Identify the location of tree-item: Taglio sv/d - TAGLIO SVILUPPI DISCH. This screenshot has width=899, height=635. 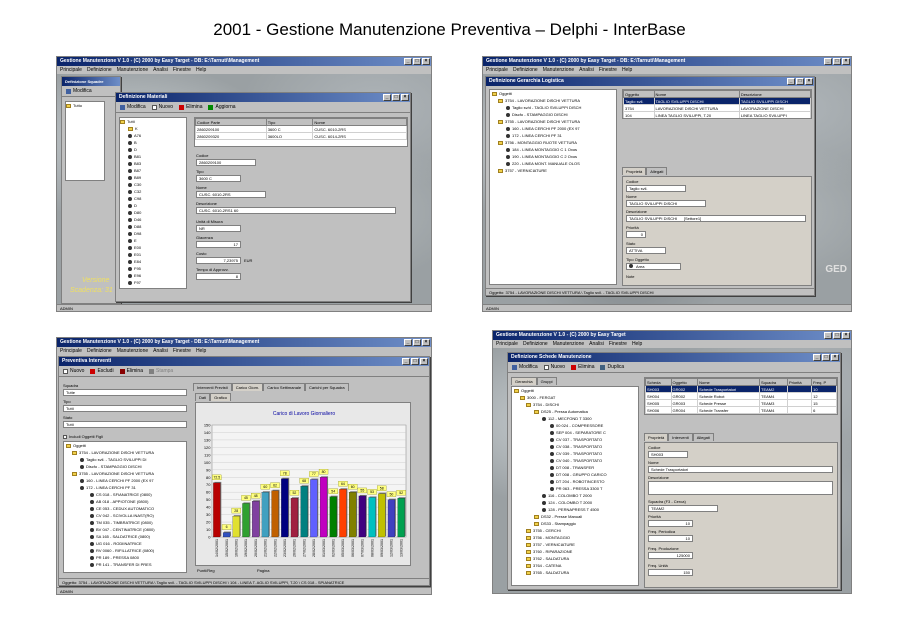
(553, 107).